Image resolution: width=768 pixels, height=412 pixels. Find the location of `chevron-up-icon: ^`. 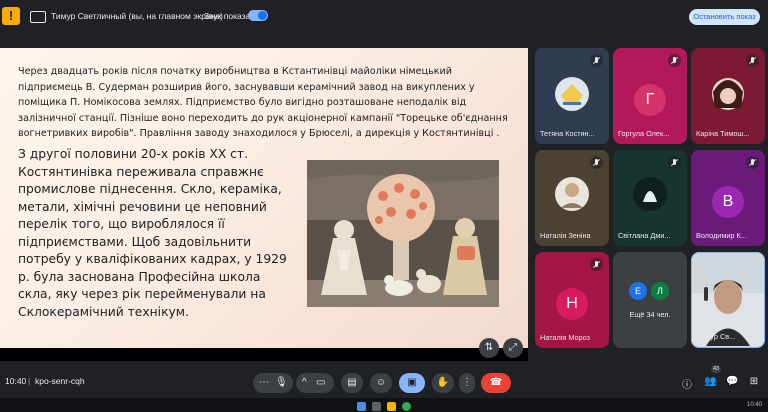

chevron-up-icon: ^ is located at coordinates (304, 382).